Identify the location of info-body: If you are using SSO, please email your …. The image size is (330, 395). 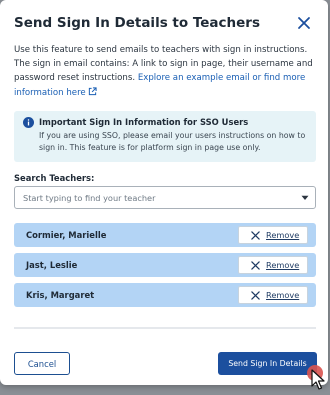
(172, 141).